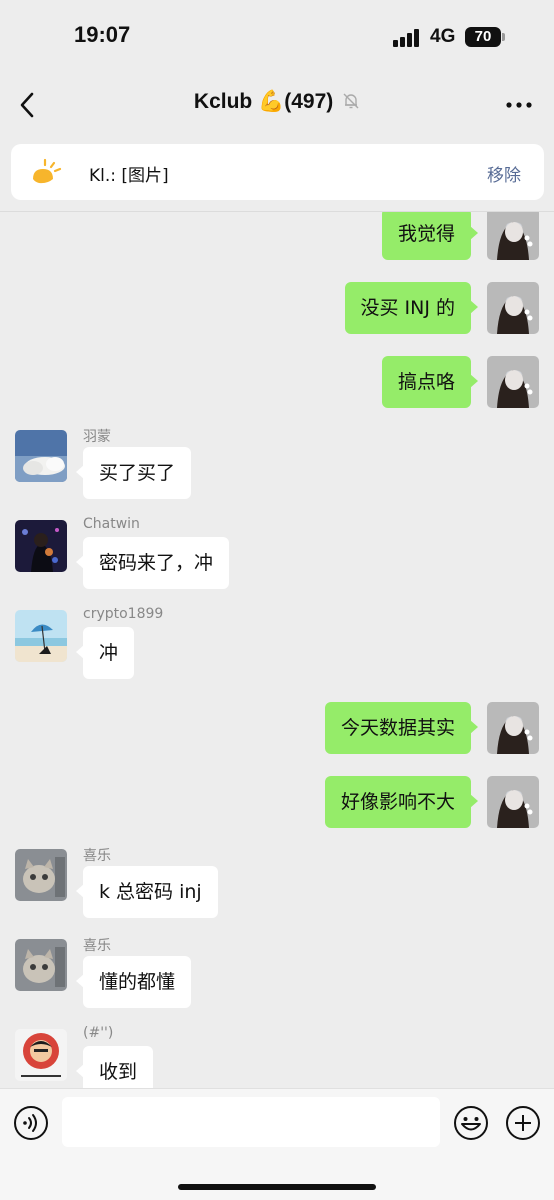 The width and height of the screenshot is (554, 1200). What do you see at coordinates (251, 1122) in the screenshot?
I see `message-input` at bounding box center [251, 1122].